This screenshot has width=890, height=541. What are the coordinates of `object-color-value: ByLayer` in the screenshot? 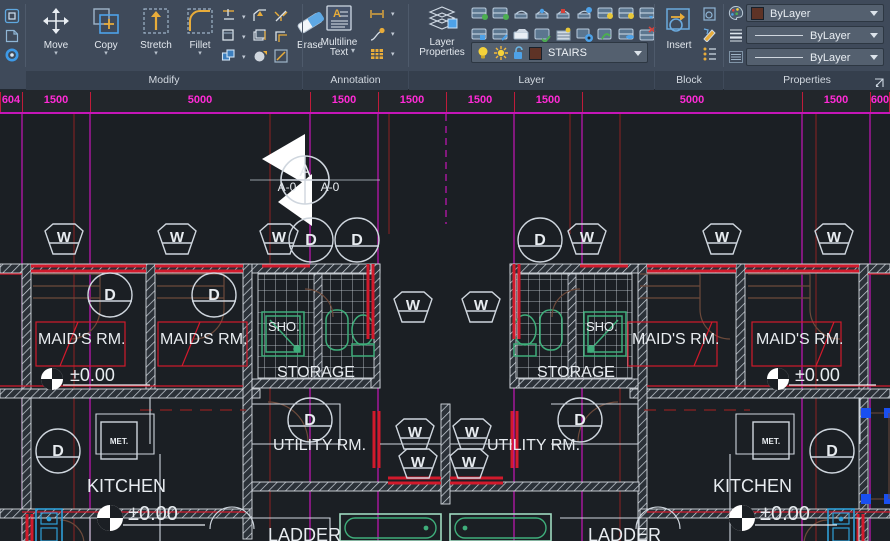 It's located at (790, 14).